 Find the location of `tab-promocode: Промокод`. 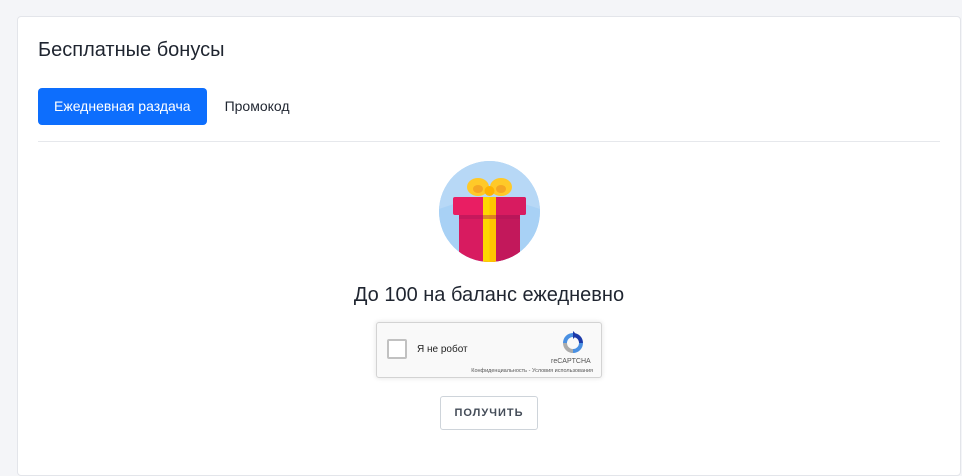

tab-promocode: Промокод is located at coordinates (257, 106).